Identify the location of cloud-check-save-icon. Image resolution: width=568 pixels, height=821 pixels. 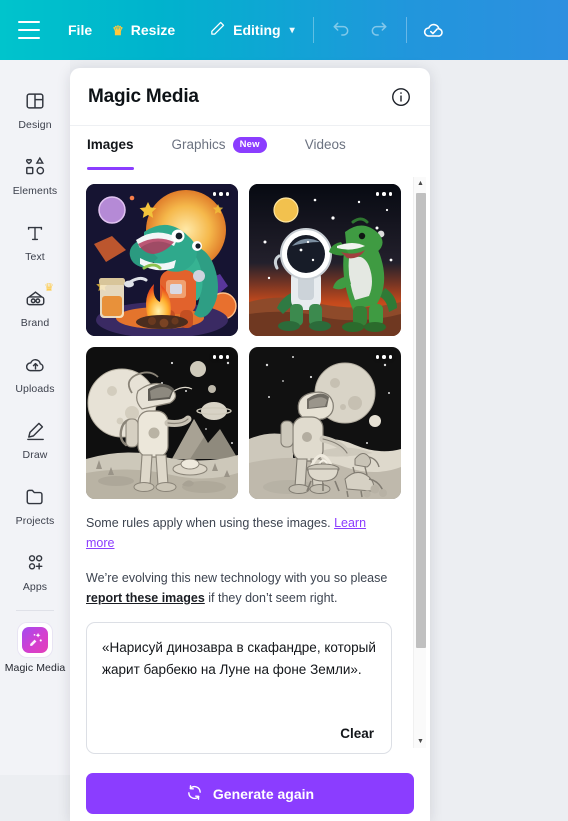
(434, 30).